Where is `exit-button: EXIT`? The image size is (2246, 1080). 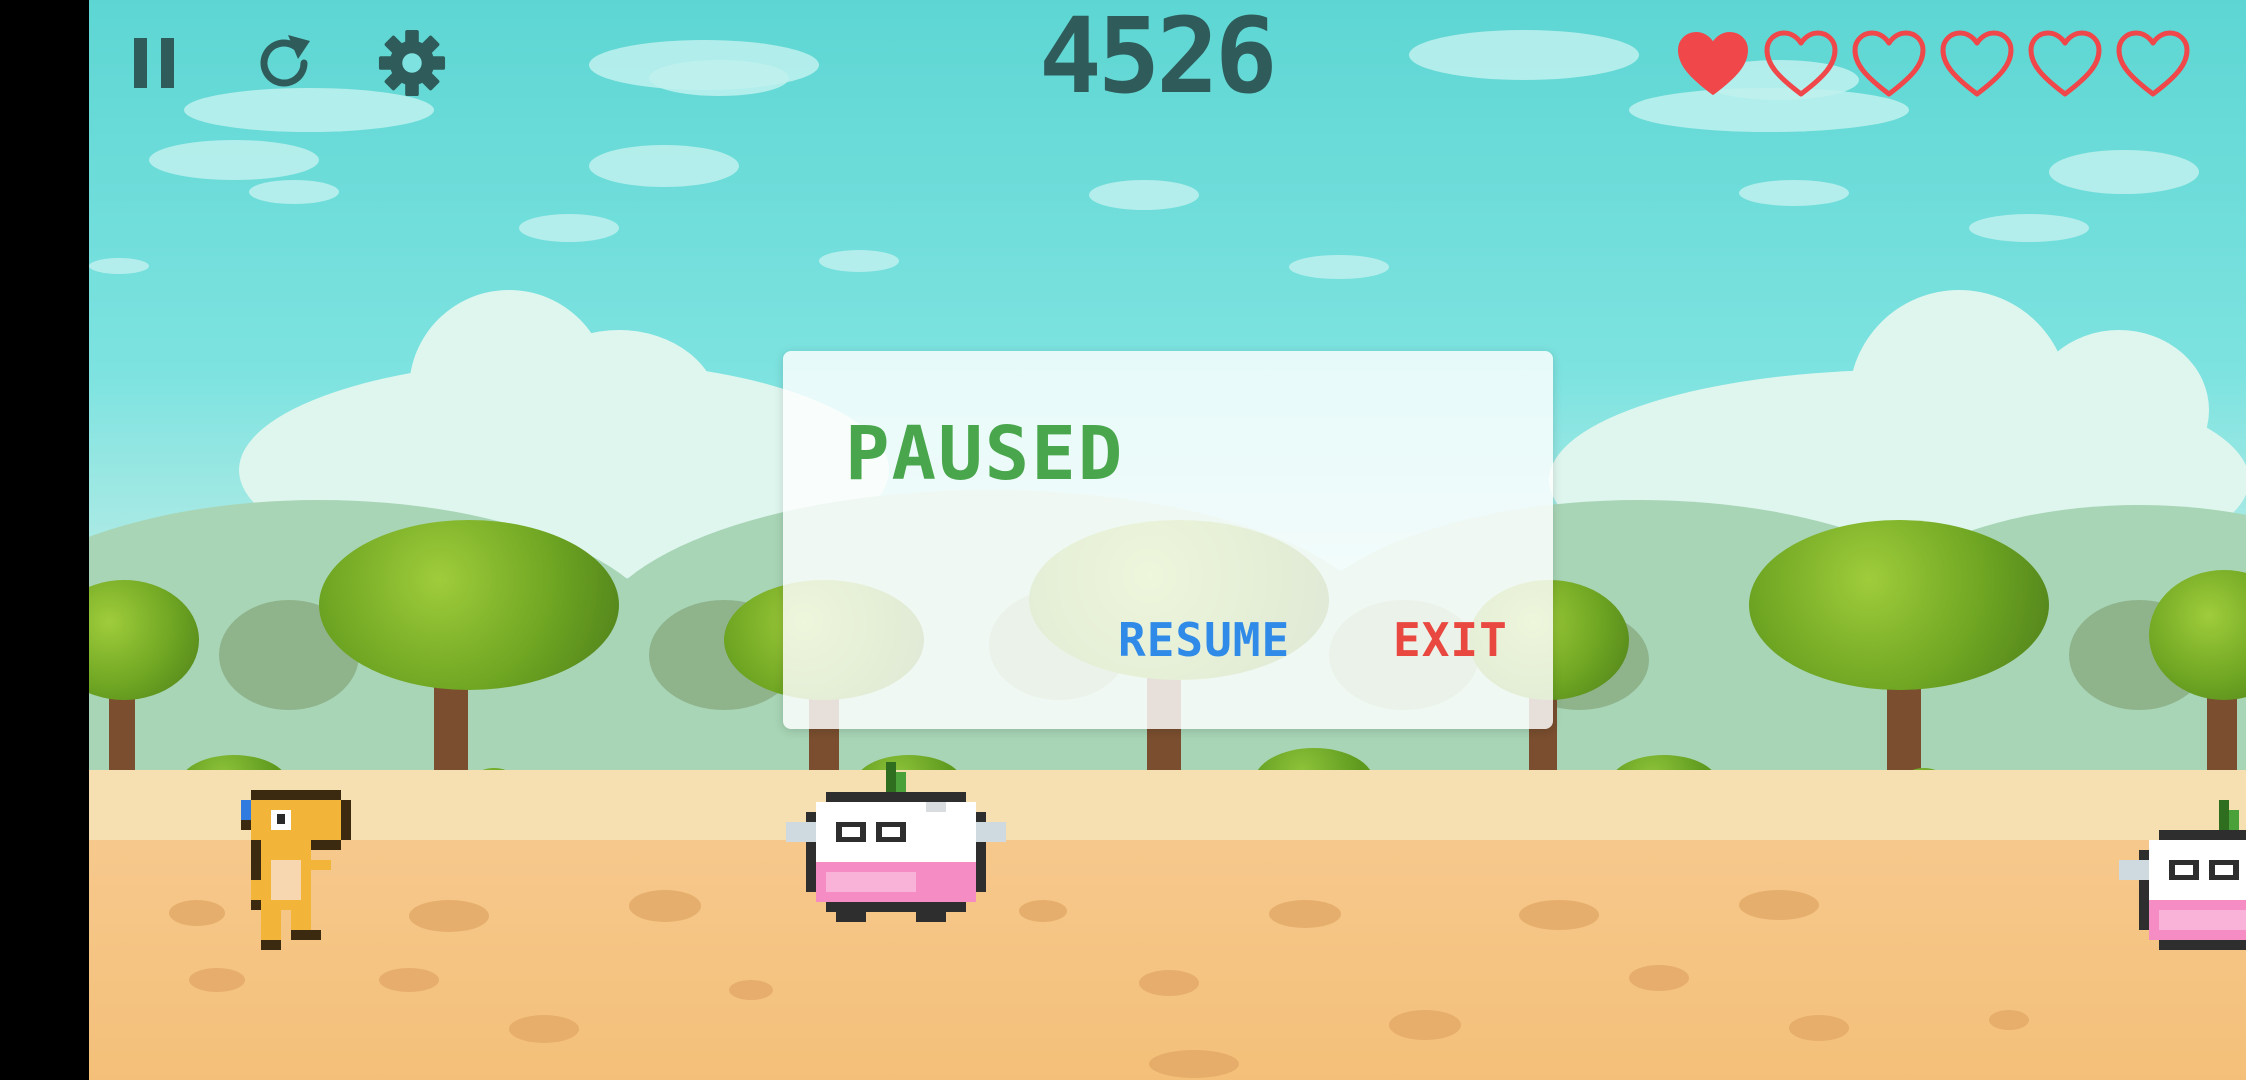
exit-button: EXIT is located at coordinates (1450, 640).